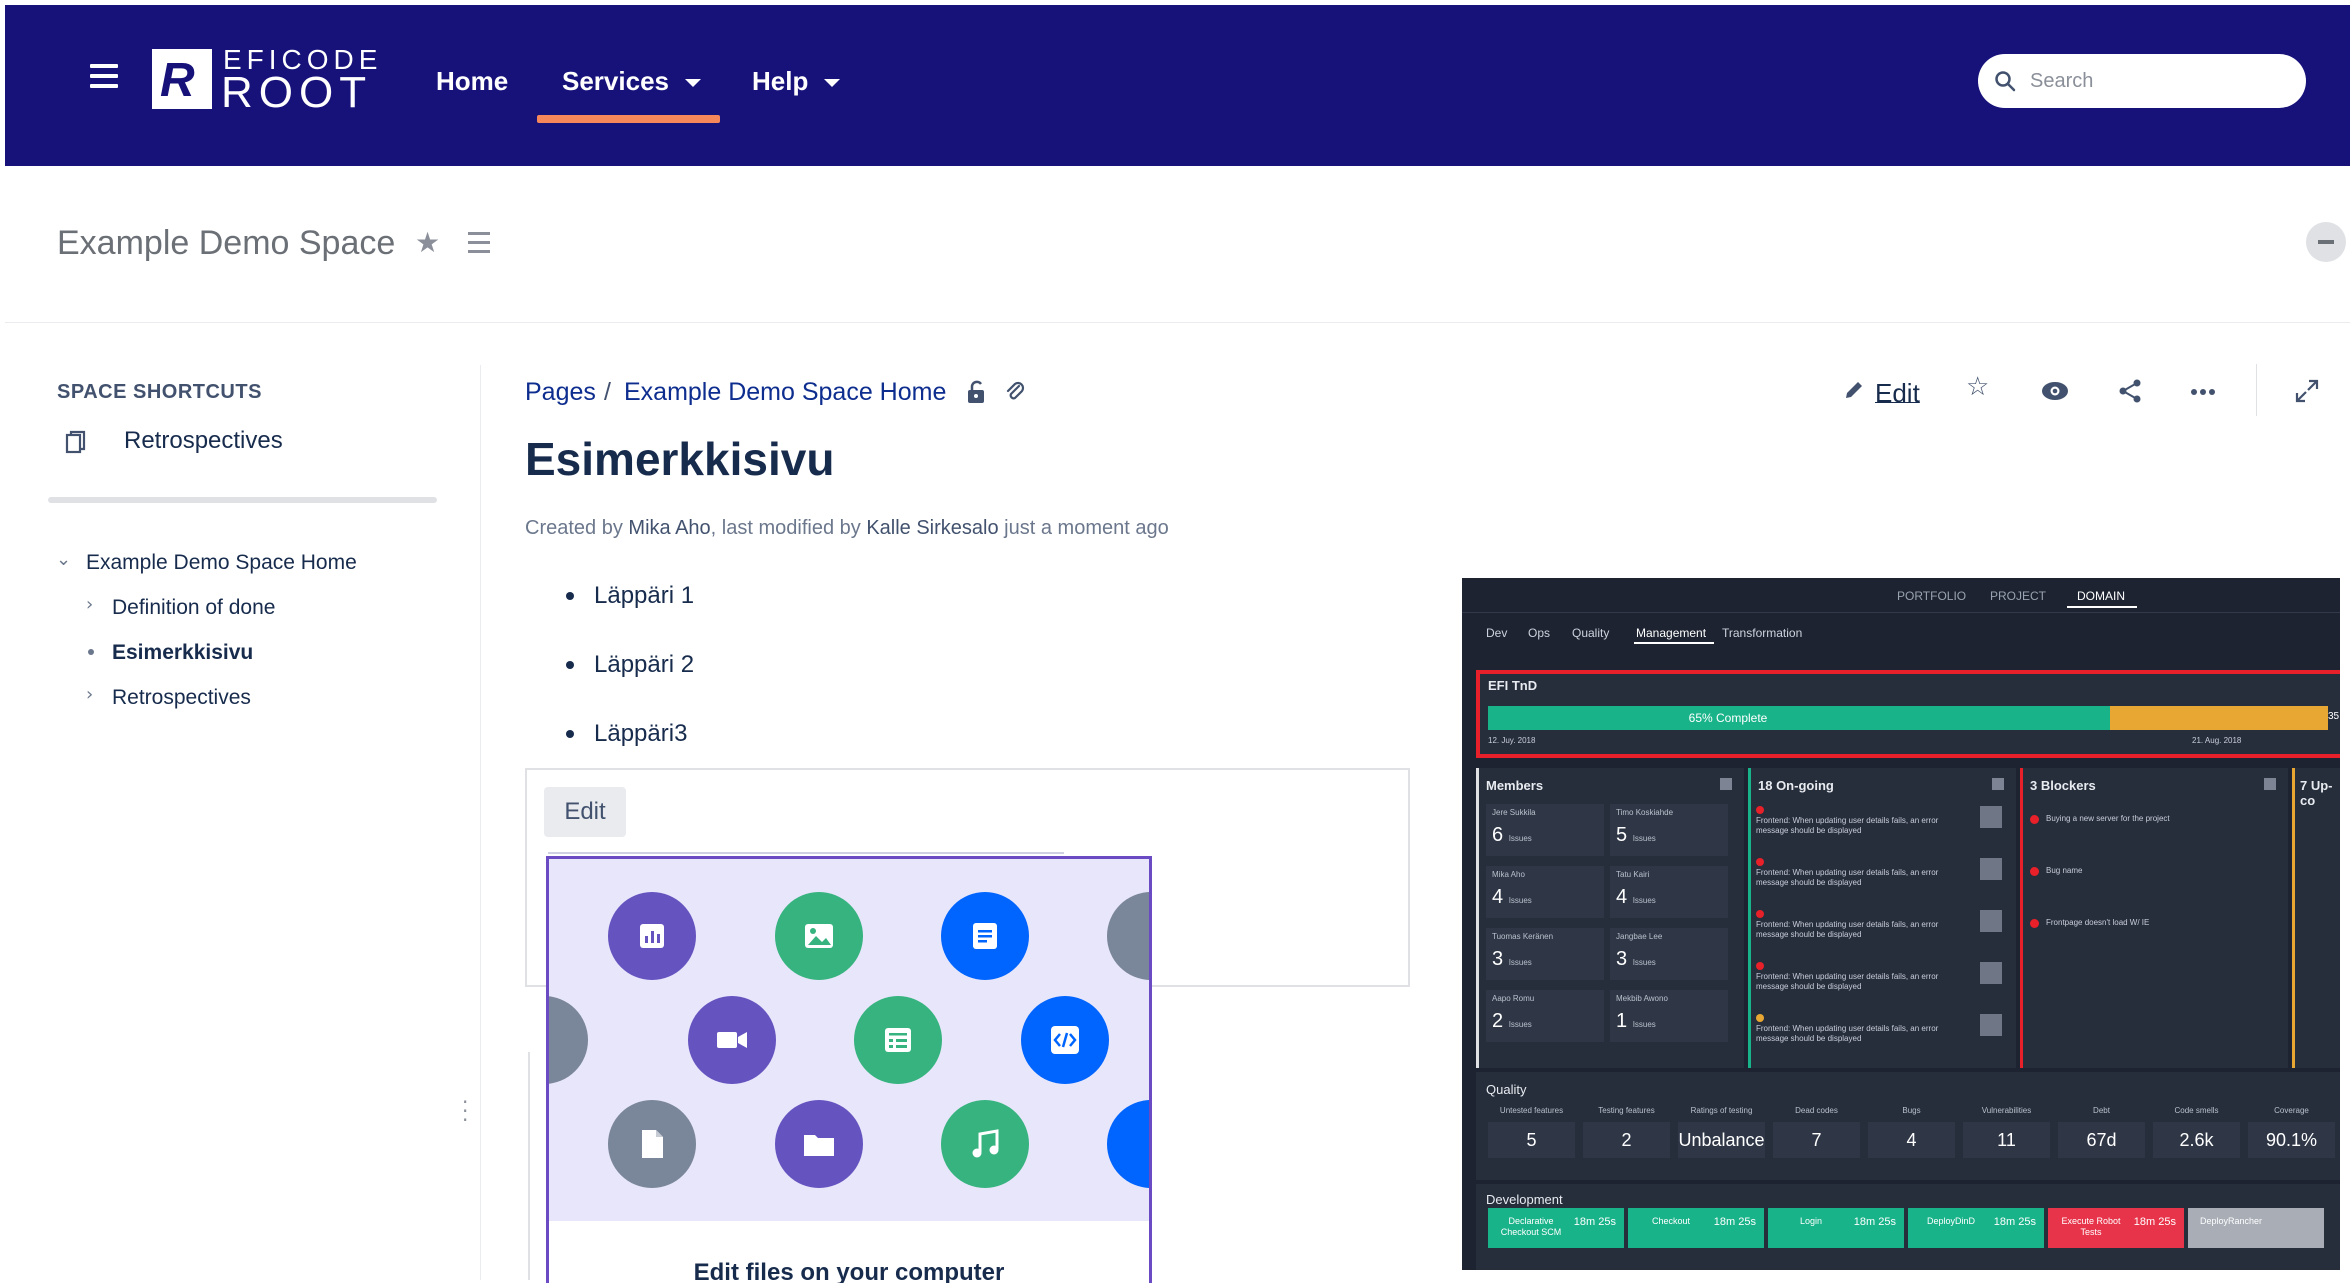 The image size is (2350, 1283). Describe the element at coordinates (297, 92) in the screenshot. I see `logo-wordmark-bottom: ROOT` at that location.